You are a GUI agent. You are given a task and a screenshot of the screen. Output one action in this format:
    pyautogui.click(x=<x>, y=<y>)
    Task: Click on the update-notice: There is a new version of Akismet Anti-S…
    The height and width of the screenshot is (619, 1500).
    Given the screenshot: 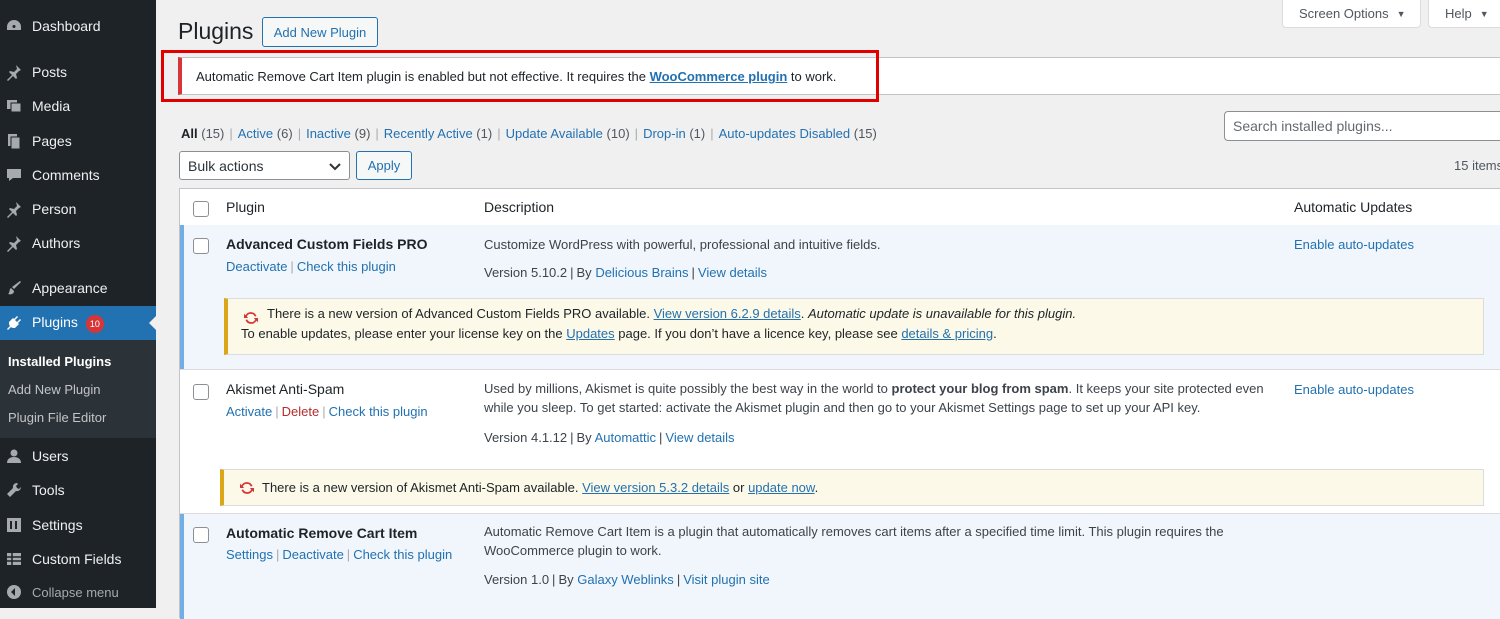 What is the action you would take?
    pyautogui.click(x=852, y=487)
    